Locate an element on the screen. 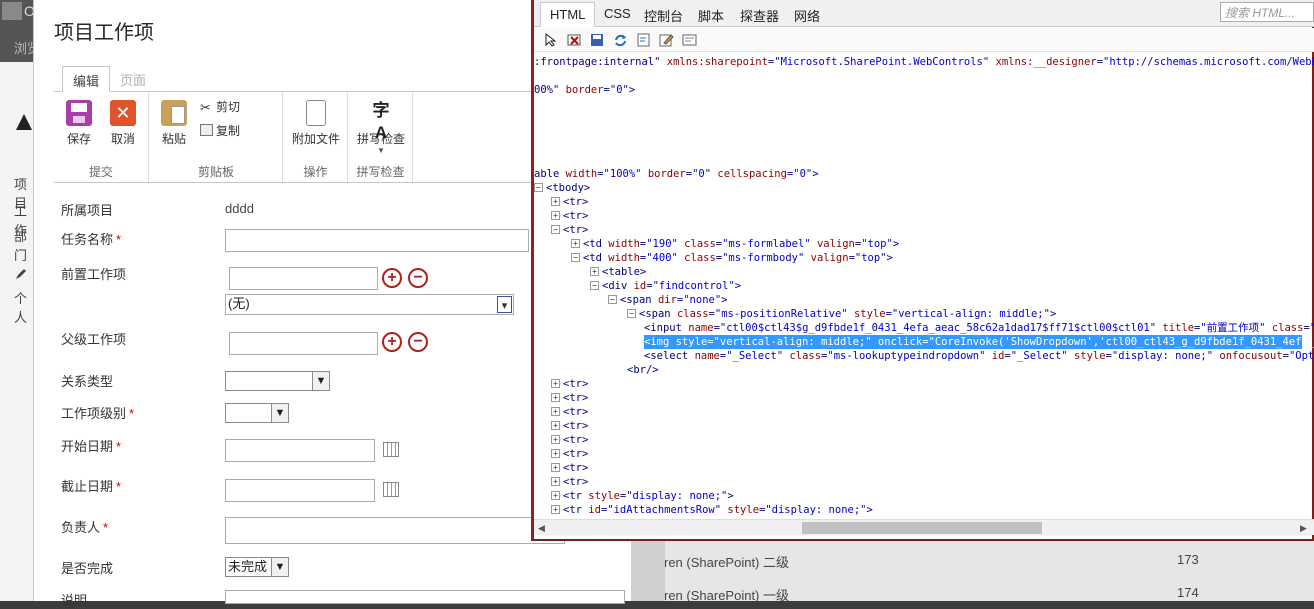 This screenshot has width=1314, height=609. list-item-text: ren (SharePoint) 一级 is located at coordinates (726, 594).